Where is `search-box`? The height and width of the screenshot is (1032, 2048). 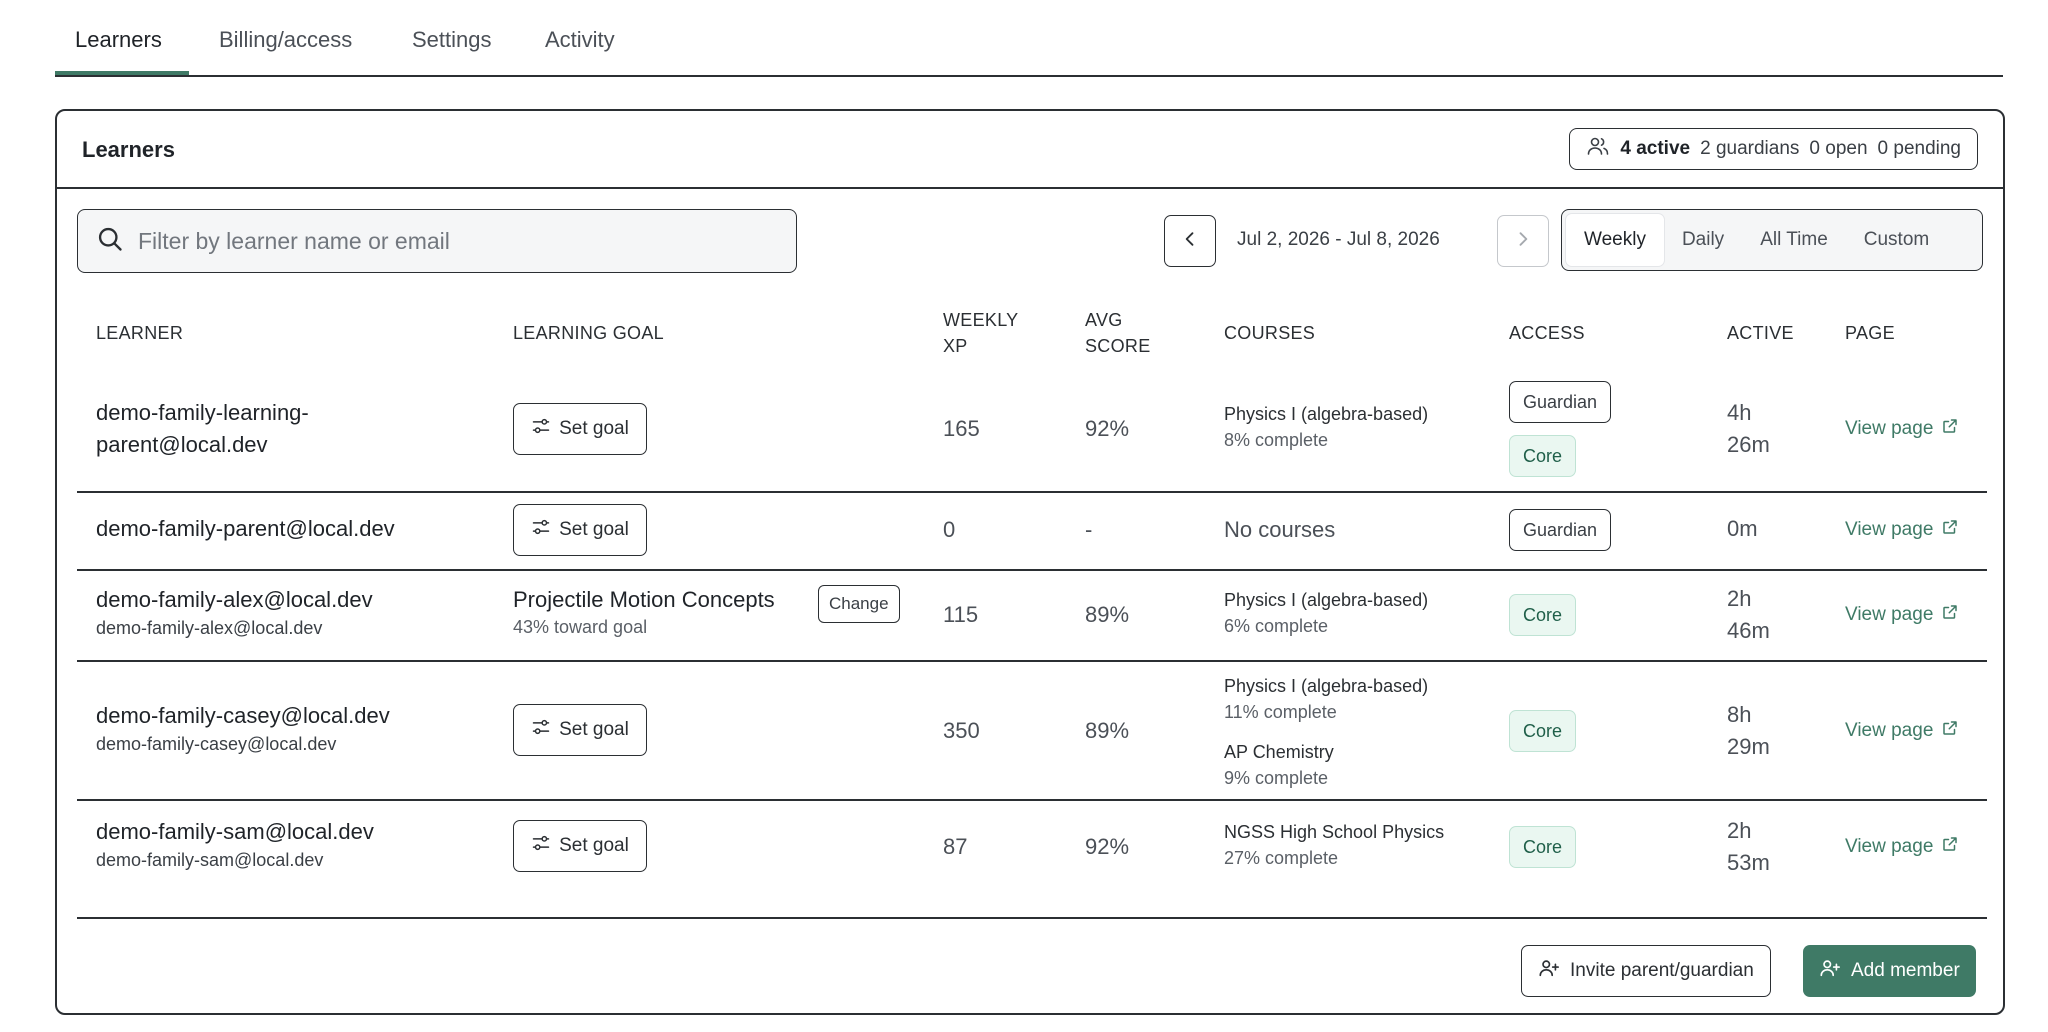 search-box is located at coordinates (437, 241).